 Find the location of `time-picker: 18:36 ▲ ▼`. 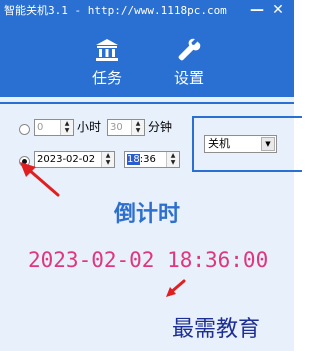

time-picker: 18:36 ▲ ▼ is located at coordinates (152, 159).